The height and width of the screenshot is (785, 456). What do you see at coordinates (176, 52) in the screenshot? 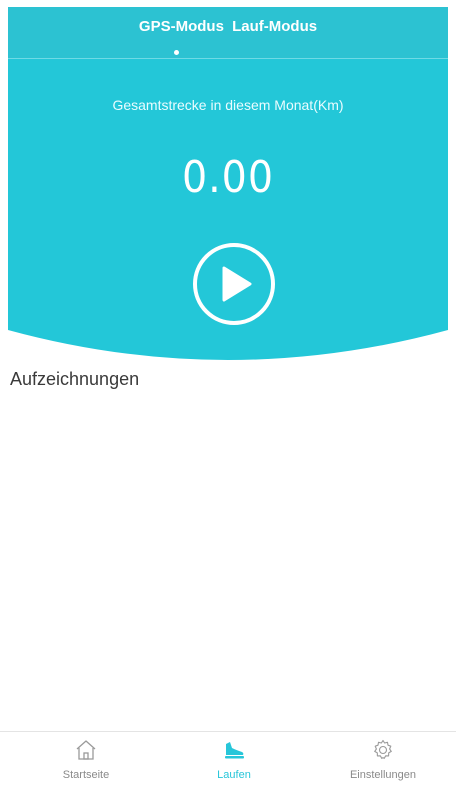
I see `active-tab-indicator` at bounding box center [176, 52].